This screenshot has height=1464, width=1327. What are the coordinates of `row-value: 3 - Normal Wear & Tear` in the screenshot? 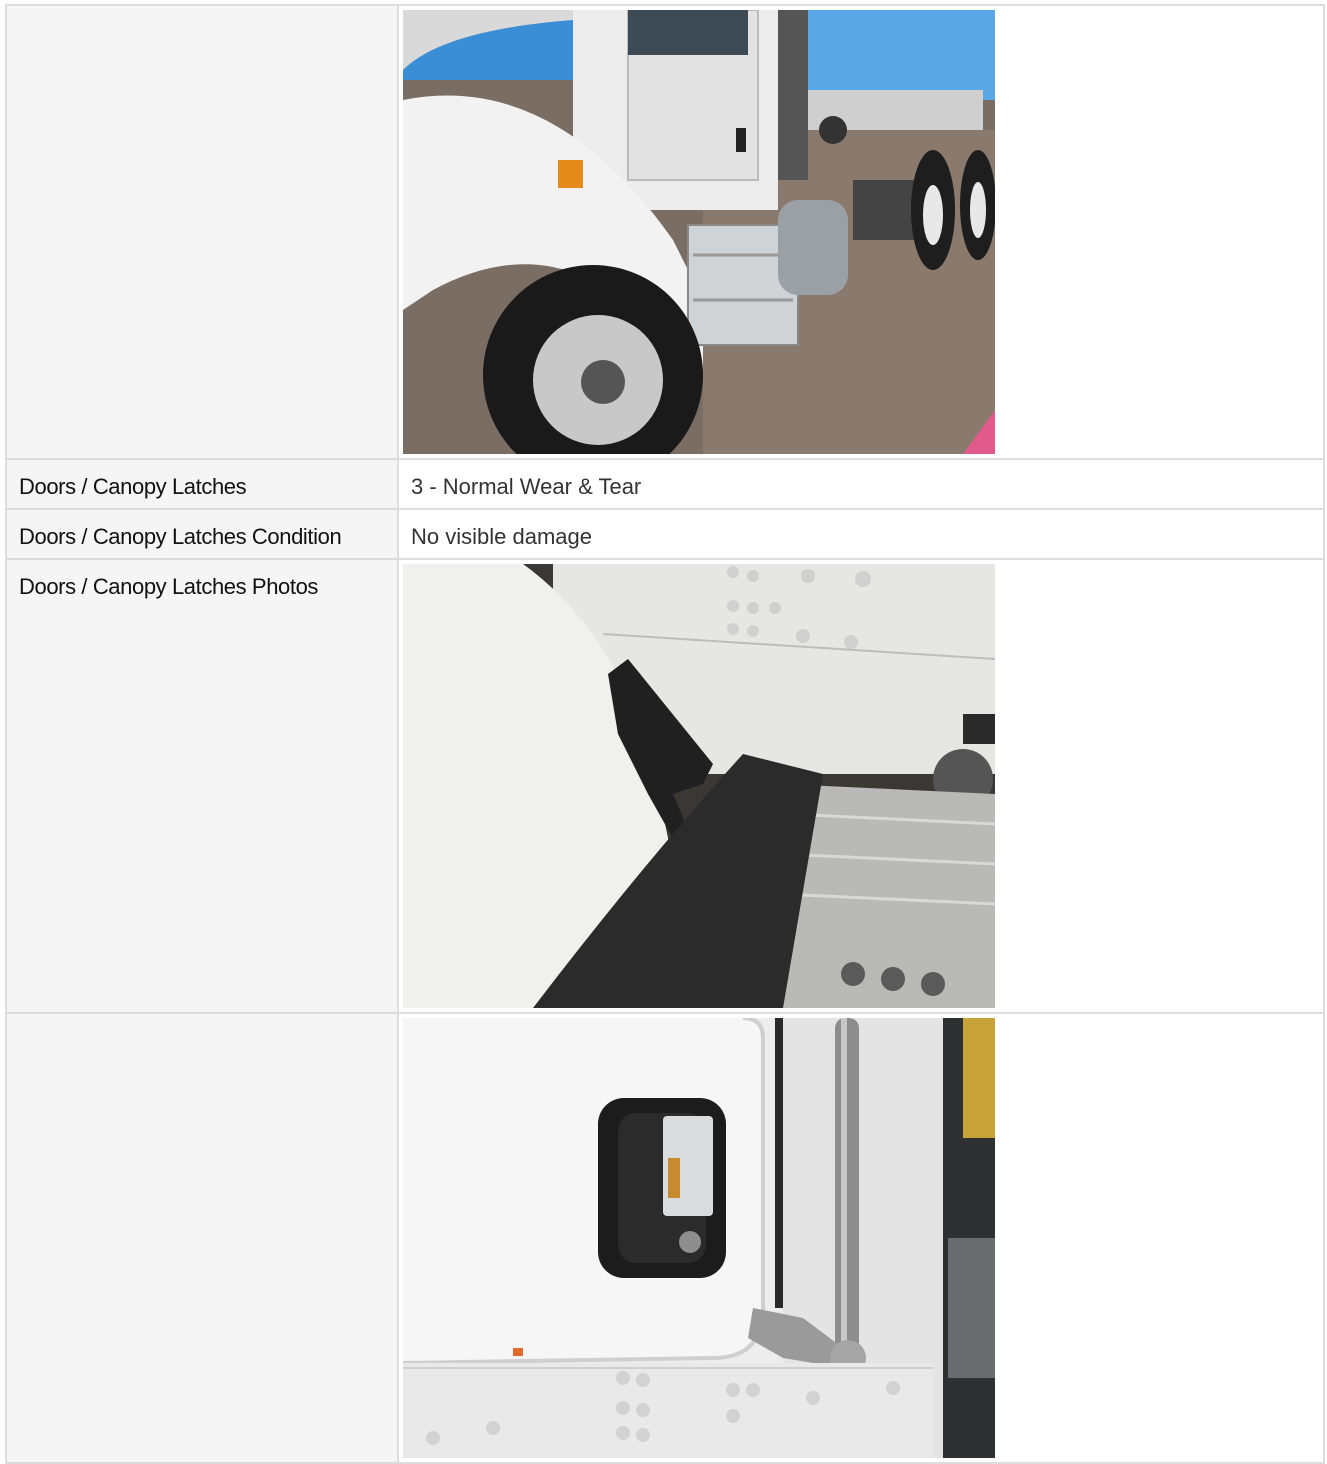 It's located at (861, 484).